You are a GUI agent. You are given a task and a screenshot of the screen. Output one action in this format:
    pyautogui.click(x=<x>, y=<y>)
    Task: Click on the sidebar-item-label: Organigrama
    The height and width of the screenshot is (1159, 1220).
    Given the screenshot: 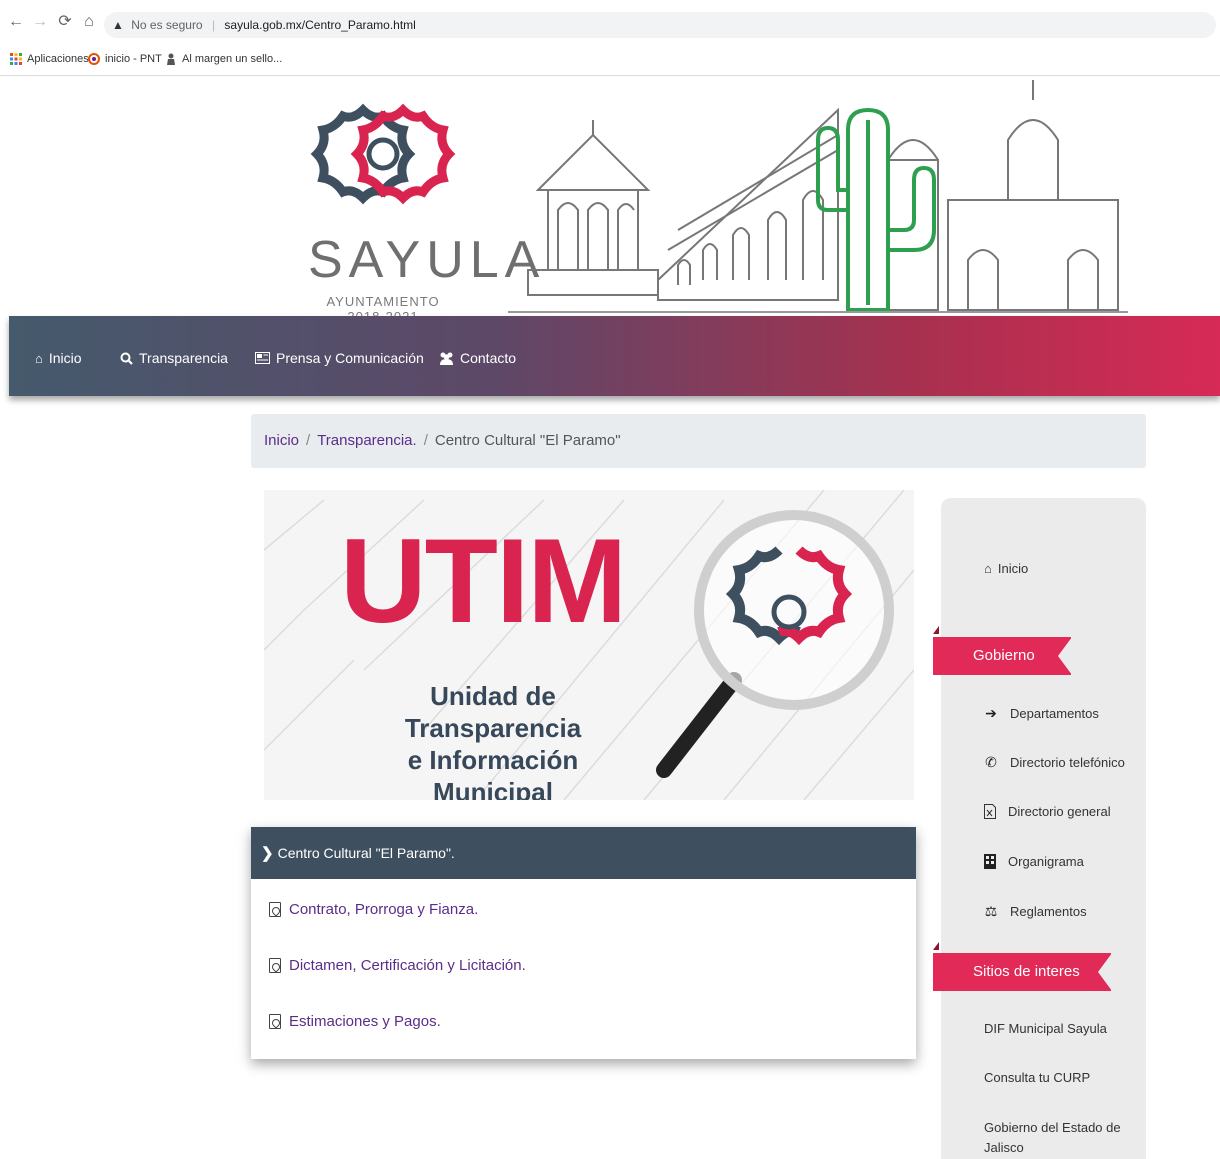 What is the action you would take?
    pyautogui.click(x=1046, y=861)
    